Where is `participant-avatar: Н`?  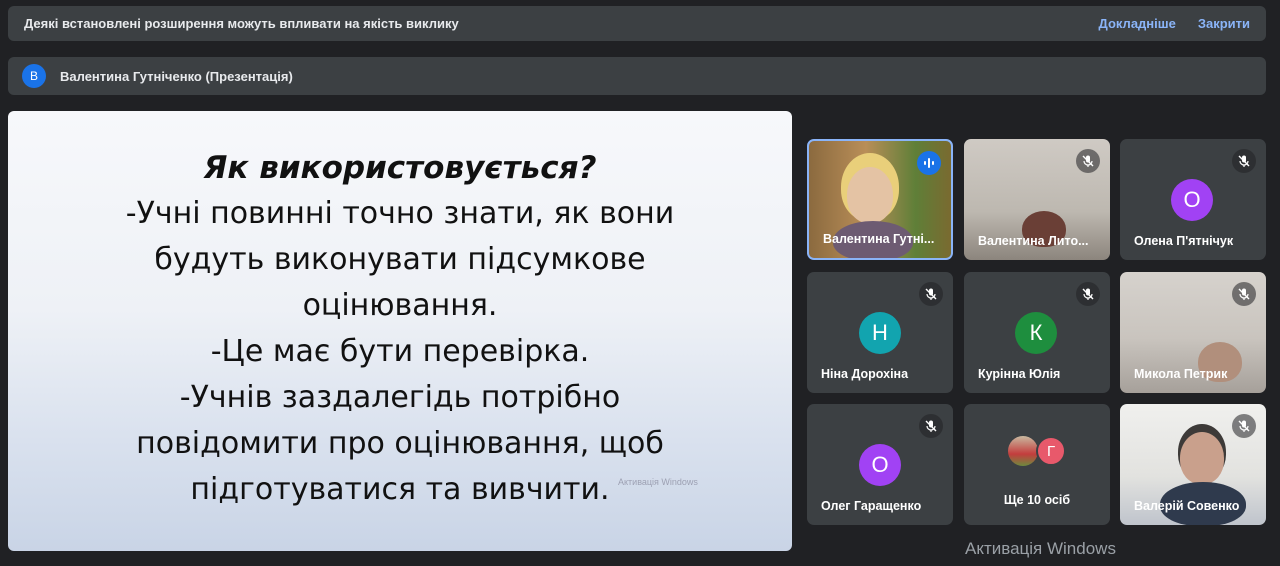 participant-avatar: Н is located at coordinates (880, 333).